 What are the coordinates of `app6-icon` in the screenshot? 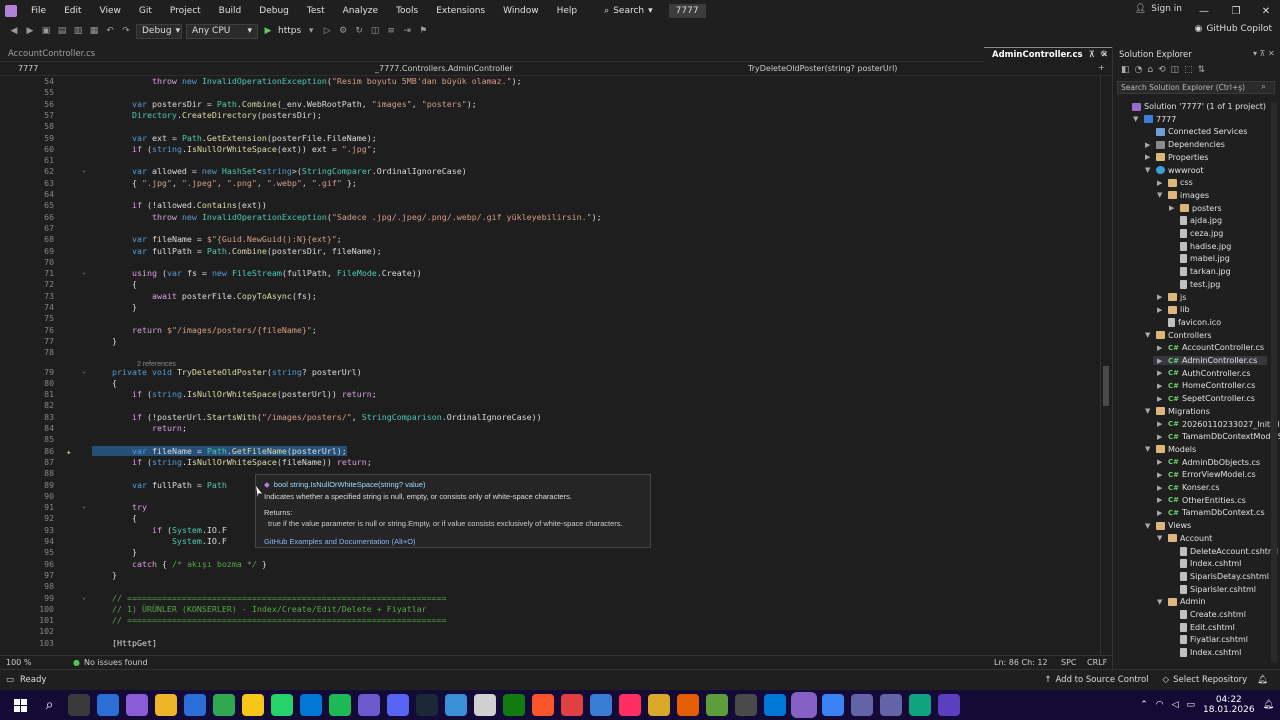 It's located at (832, 705).